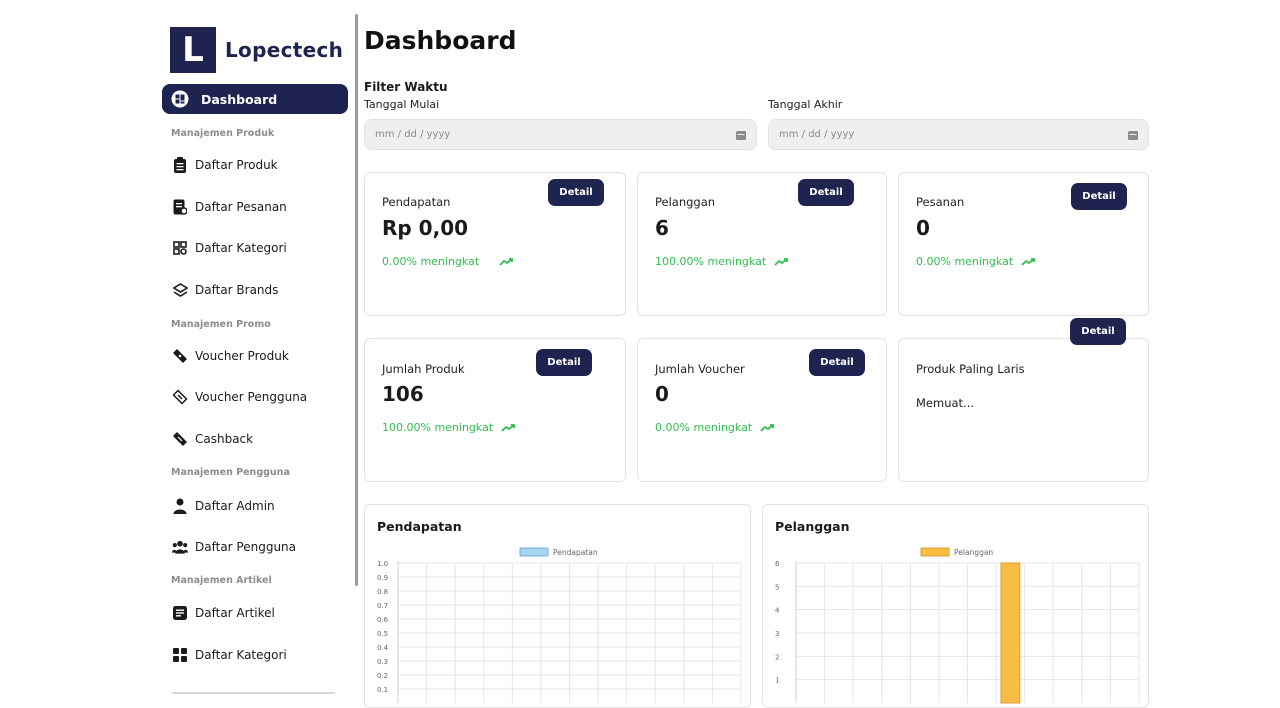 This screenshot has width=1280, height=708. What do you see at coordinates (382, 690) in the screenshot?
I see `y-tick-label: 0.1` at bounding box center [382, 690].